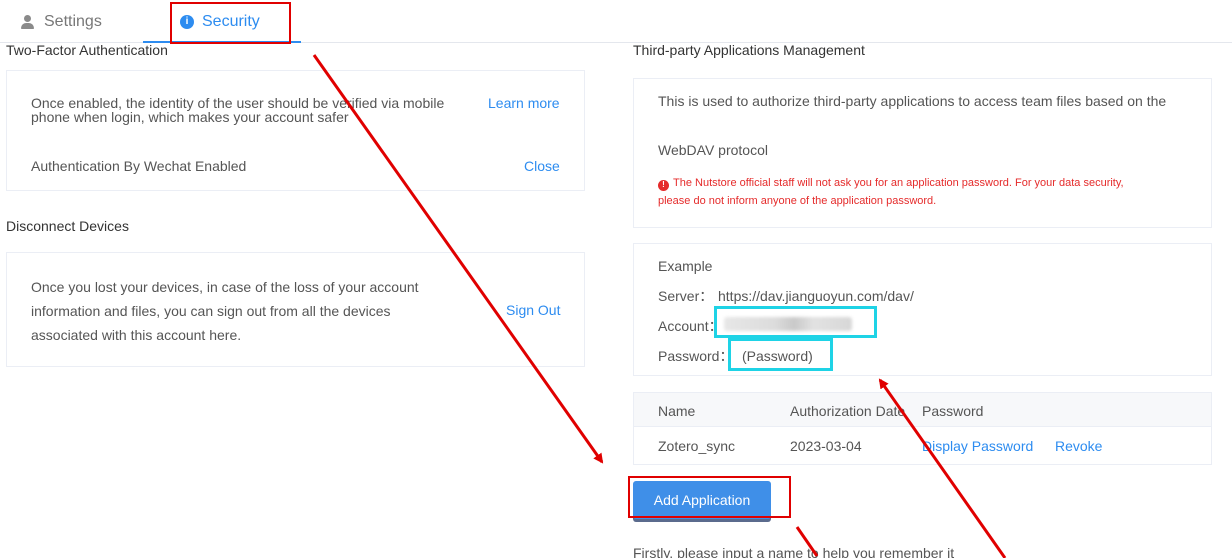 Image resolution: width=1232 pixels, height=558 pixels. Describe the element at coordinates (826, 446) in the screenshot. I see `row-auth-date: 2023-03-04` at that location.